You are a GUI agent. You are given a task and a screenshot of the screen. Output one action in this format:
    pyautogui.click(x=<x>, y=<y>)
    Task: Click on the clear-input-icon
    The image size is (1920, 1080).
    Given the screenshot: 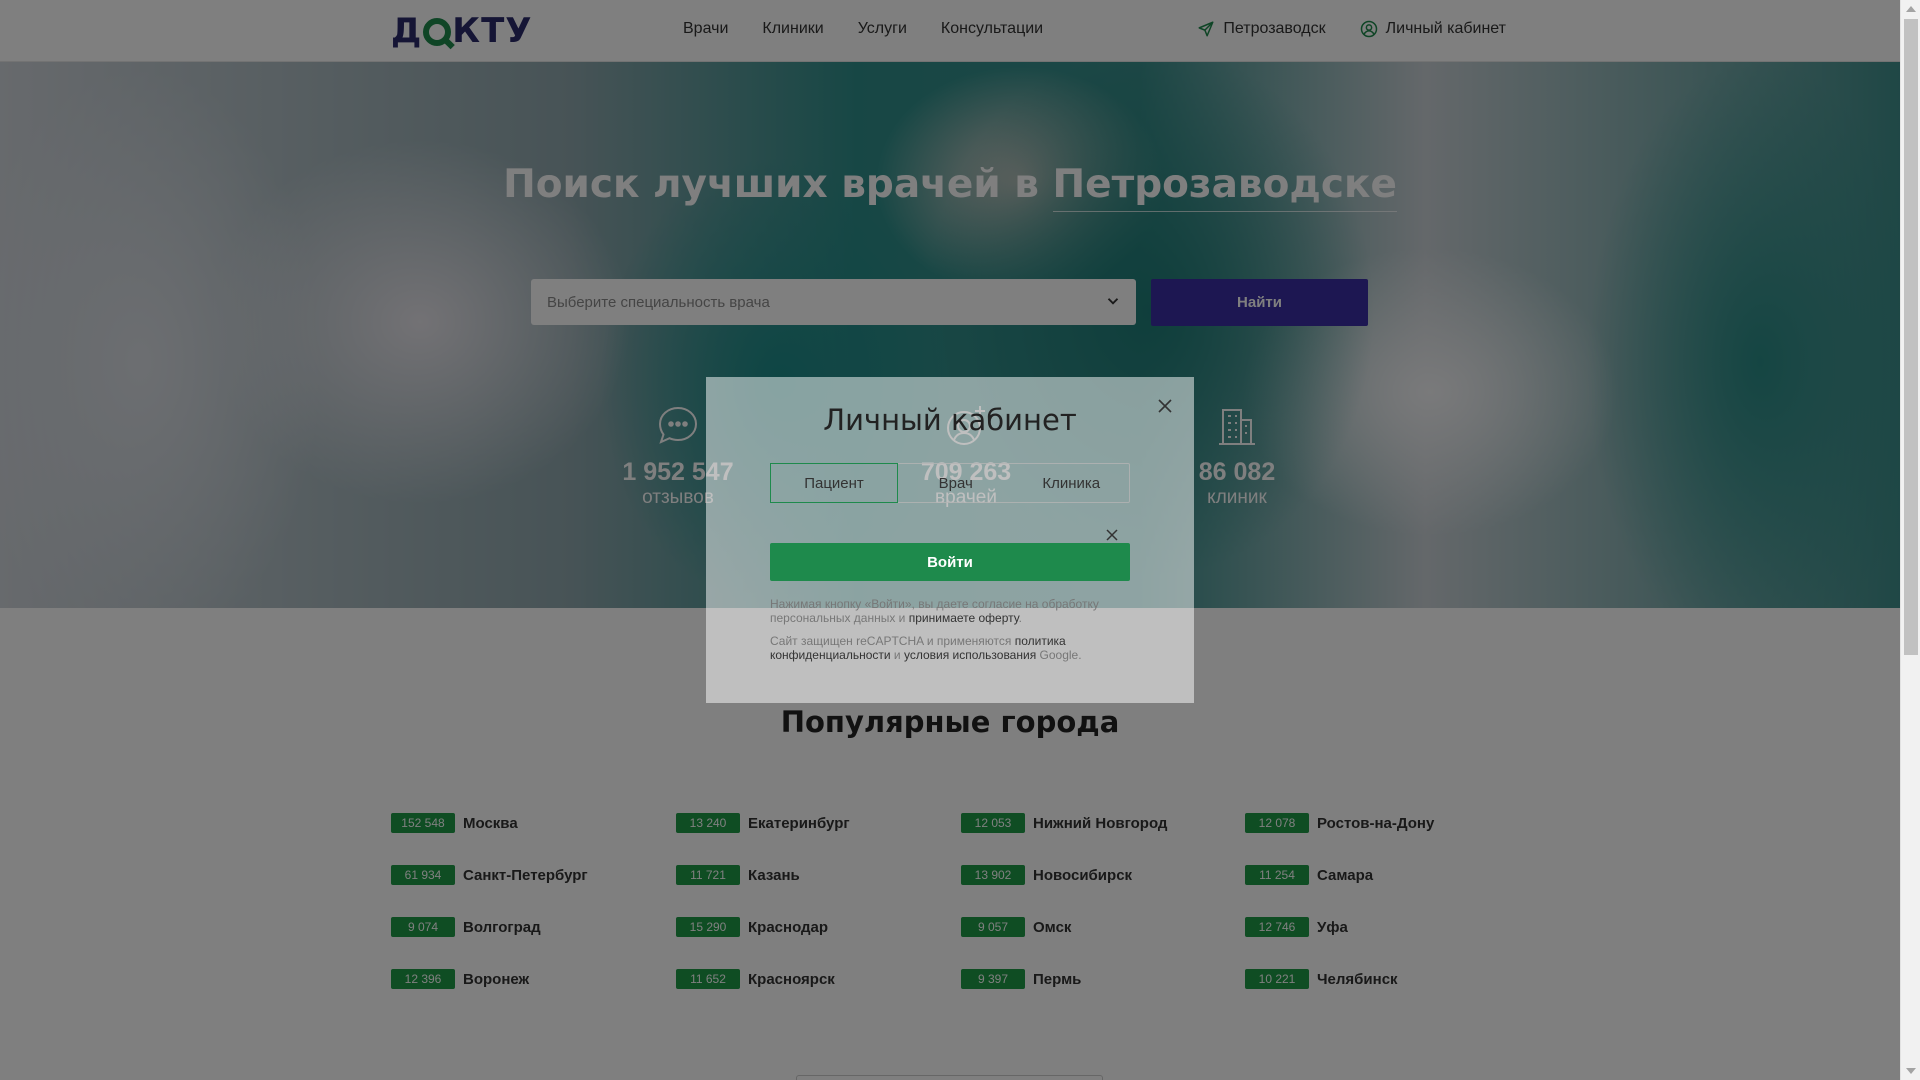 What is the action you would take?
    pyautogui.click(x=1112, y=535)
    